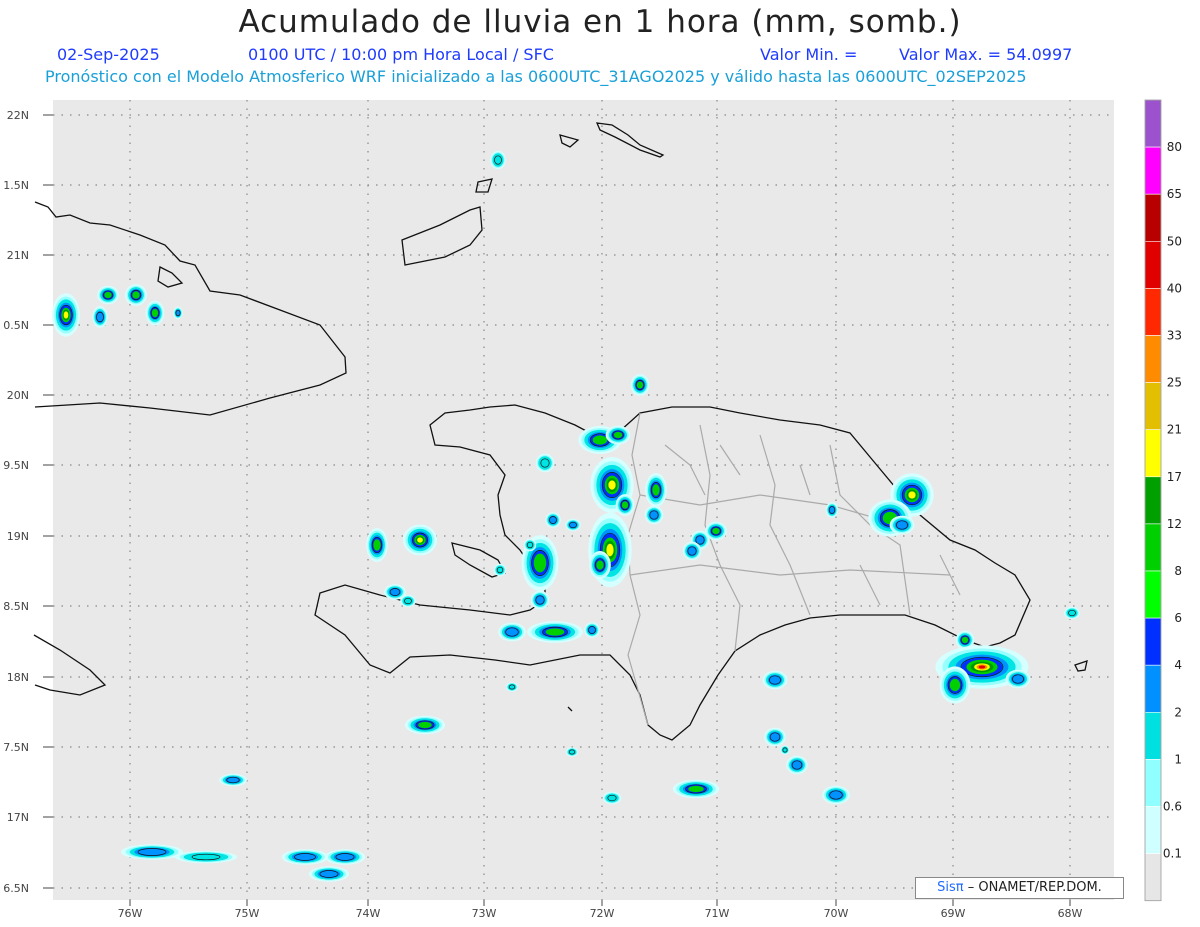  Describe the element at coordinates (1178, 665) in the screenshot. I see `colorbar-label: 4` at that location.